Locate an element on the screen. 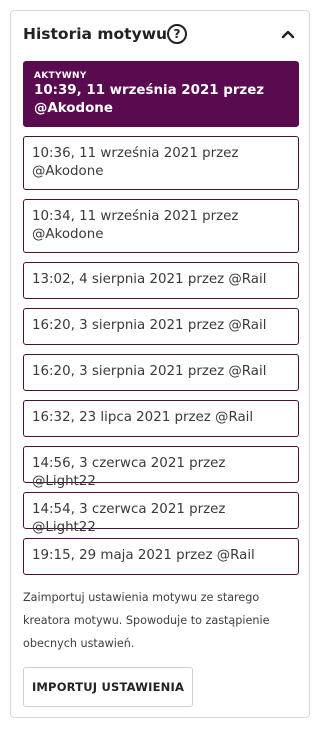  history-entry-label: 10:36, 11 września 2021 przez @Akodone is located at coordinates (135, 162).